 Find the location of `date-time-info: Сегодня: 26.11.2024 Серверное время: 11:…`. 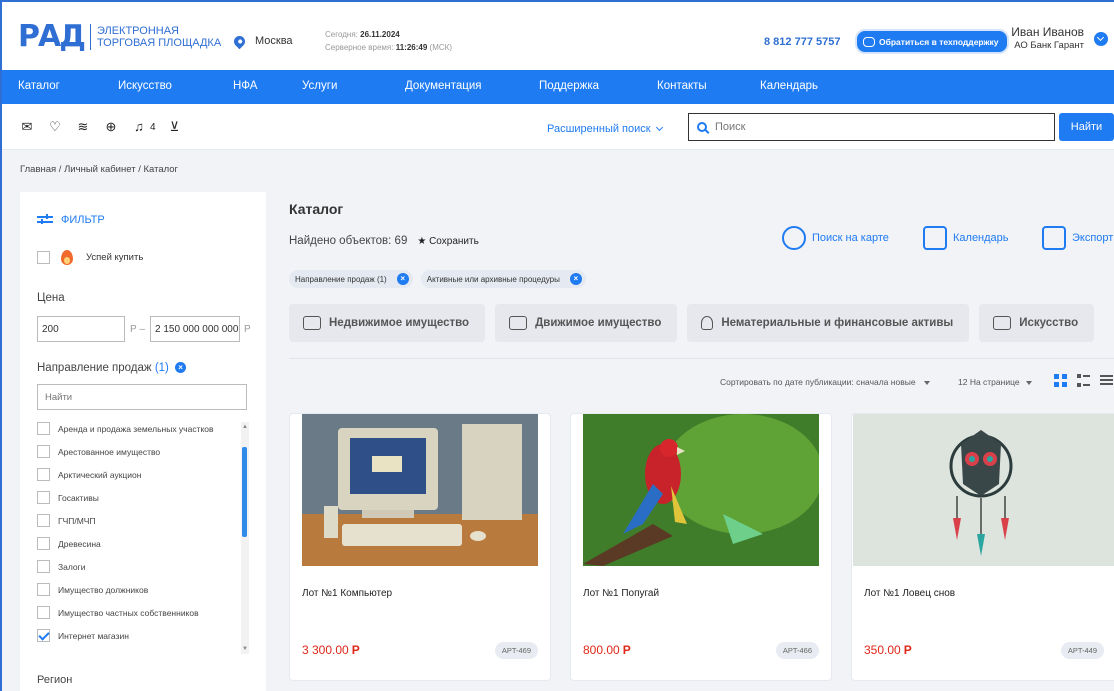

date-time-info: Сегодня: 26.11.2024 Серверное время: 11:… is located at coordinates (388, 41).